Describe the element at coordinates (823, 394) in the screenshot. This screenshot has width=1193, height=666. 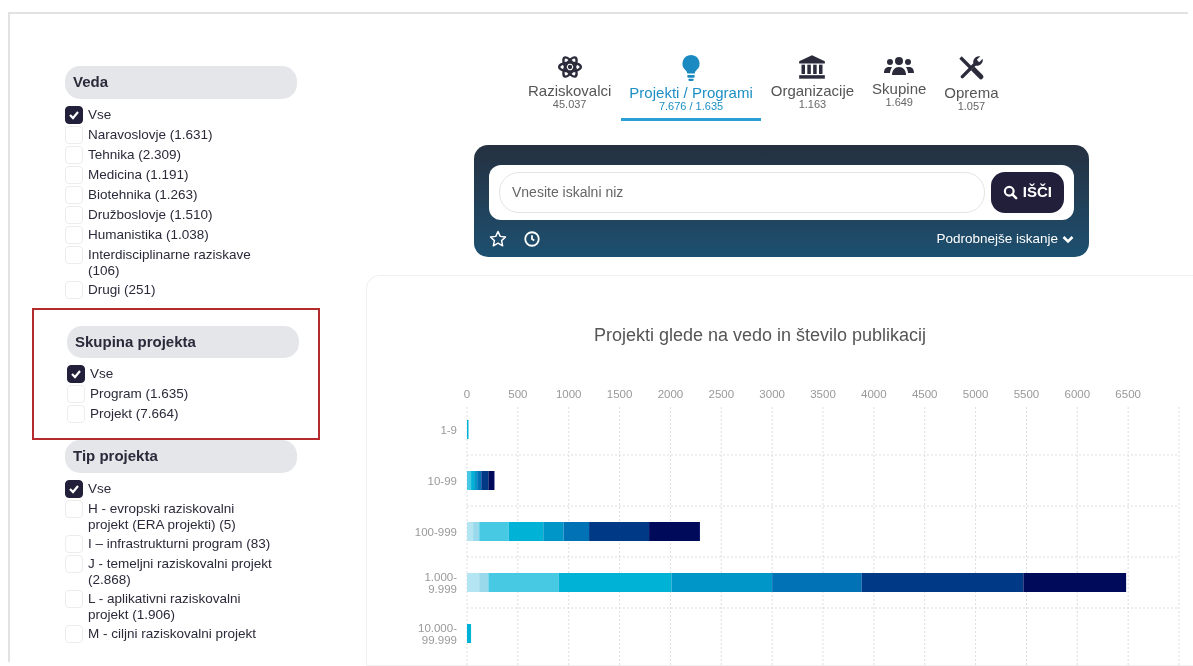
I see `axis-tick-label: 3500` at that location.